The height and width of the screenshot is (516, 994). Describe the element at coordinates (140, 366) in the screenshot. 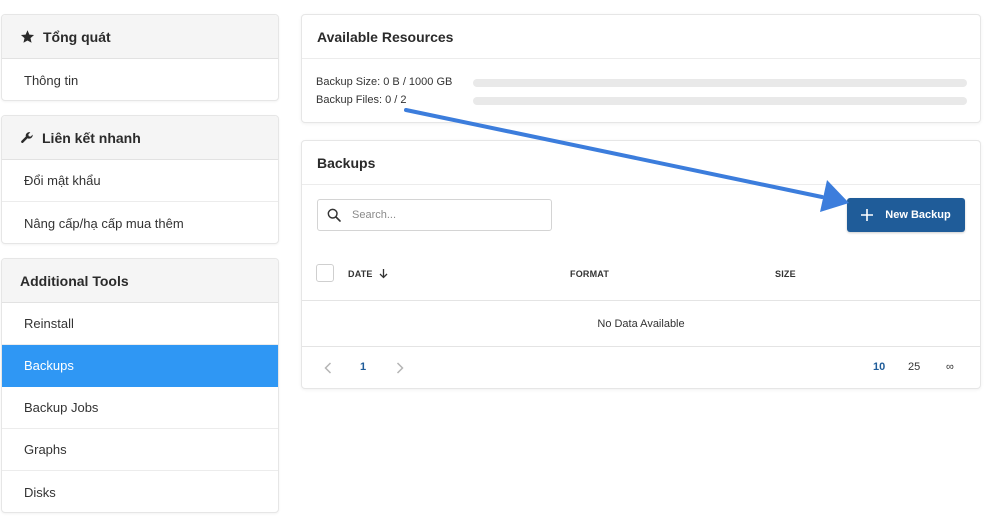

I see `sidebar-item-backups: Backups` at that location.